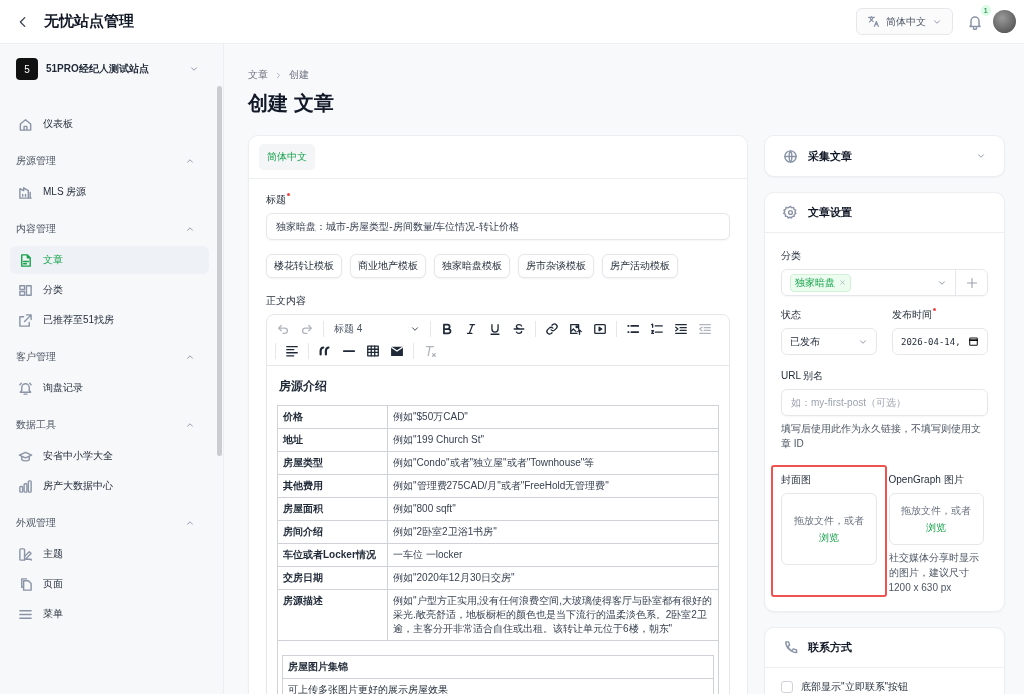 The height and width of the screenshot is (694, 1024). Describe the element at coordinates (553, 440) in the screenshot. I see `table-cell: 例如"199 Church St"` at that location.